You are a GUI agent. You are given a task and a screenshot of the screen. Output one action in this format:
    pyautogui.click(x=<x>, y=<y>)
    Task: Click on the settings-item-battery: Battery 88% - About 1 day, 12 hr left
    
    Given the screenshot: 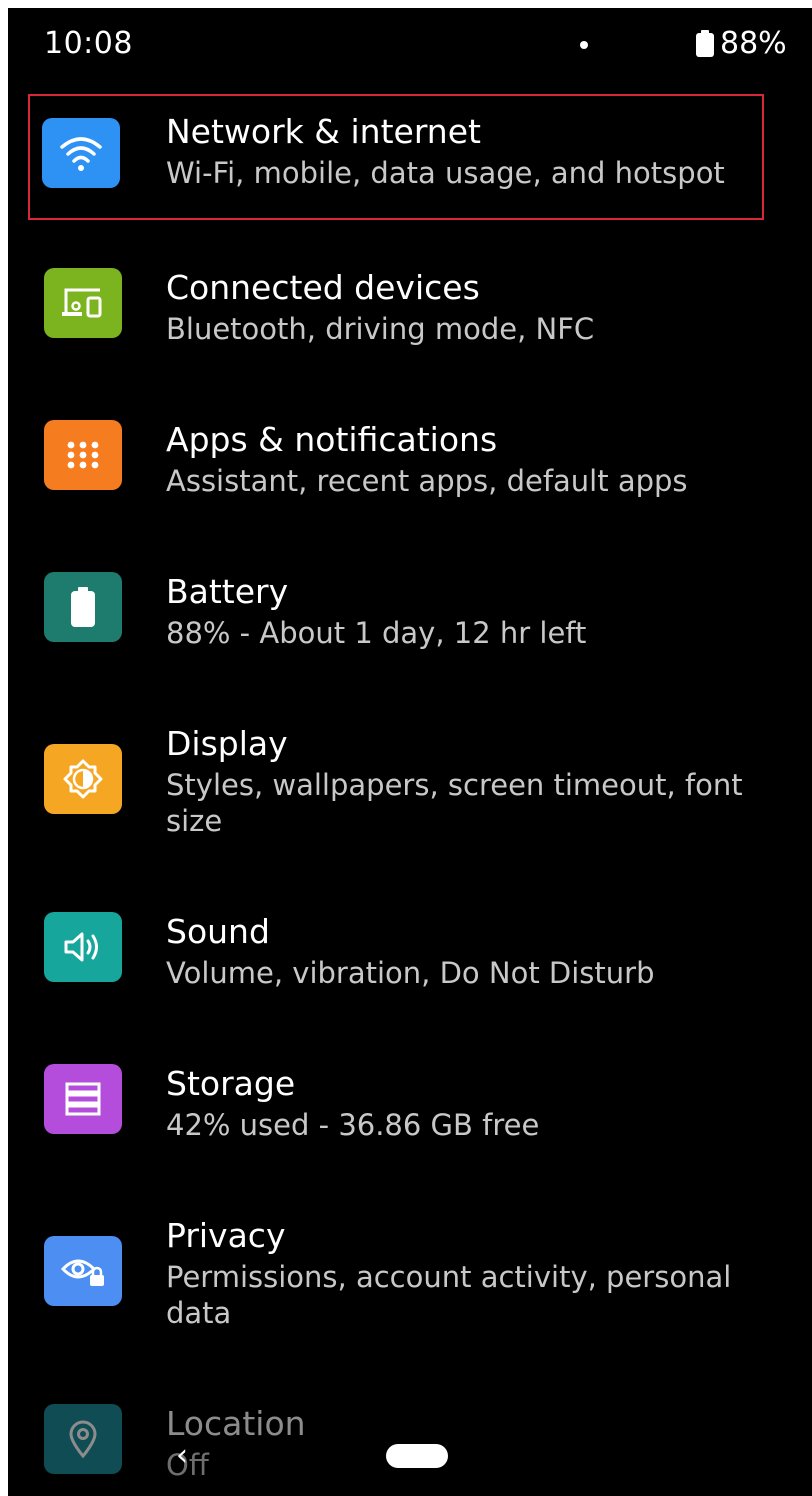 What is the action you would take?
    pyautogui.click(x=410, y=628)
    